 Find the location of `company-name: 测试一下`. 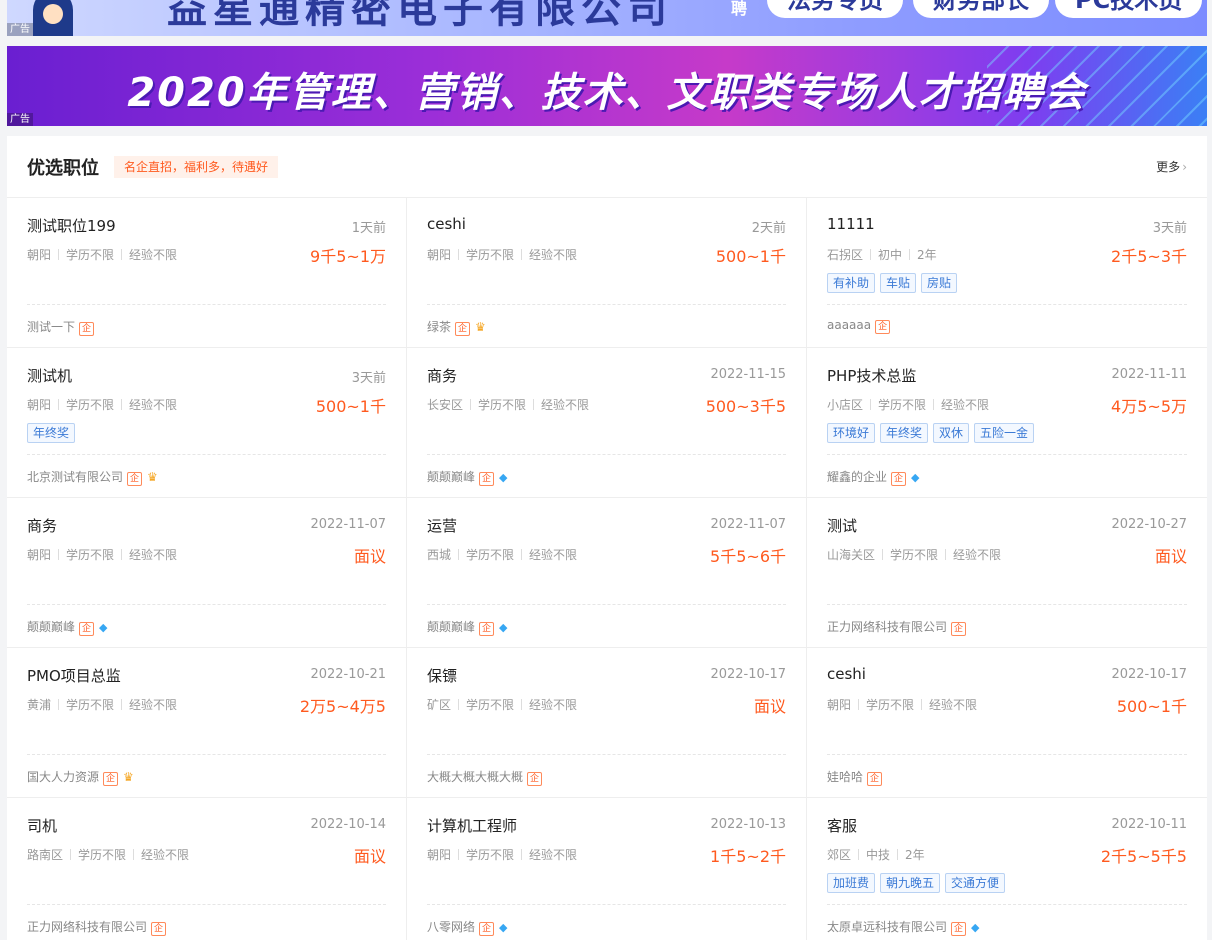

company-name: 测试一下 is located at coordinates (51, 327).